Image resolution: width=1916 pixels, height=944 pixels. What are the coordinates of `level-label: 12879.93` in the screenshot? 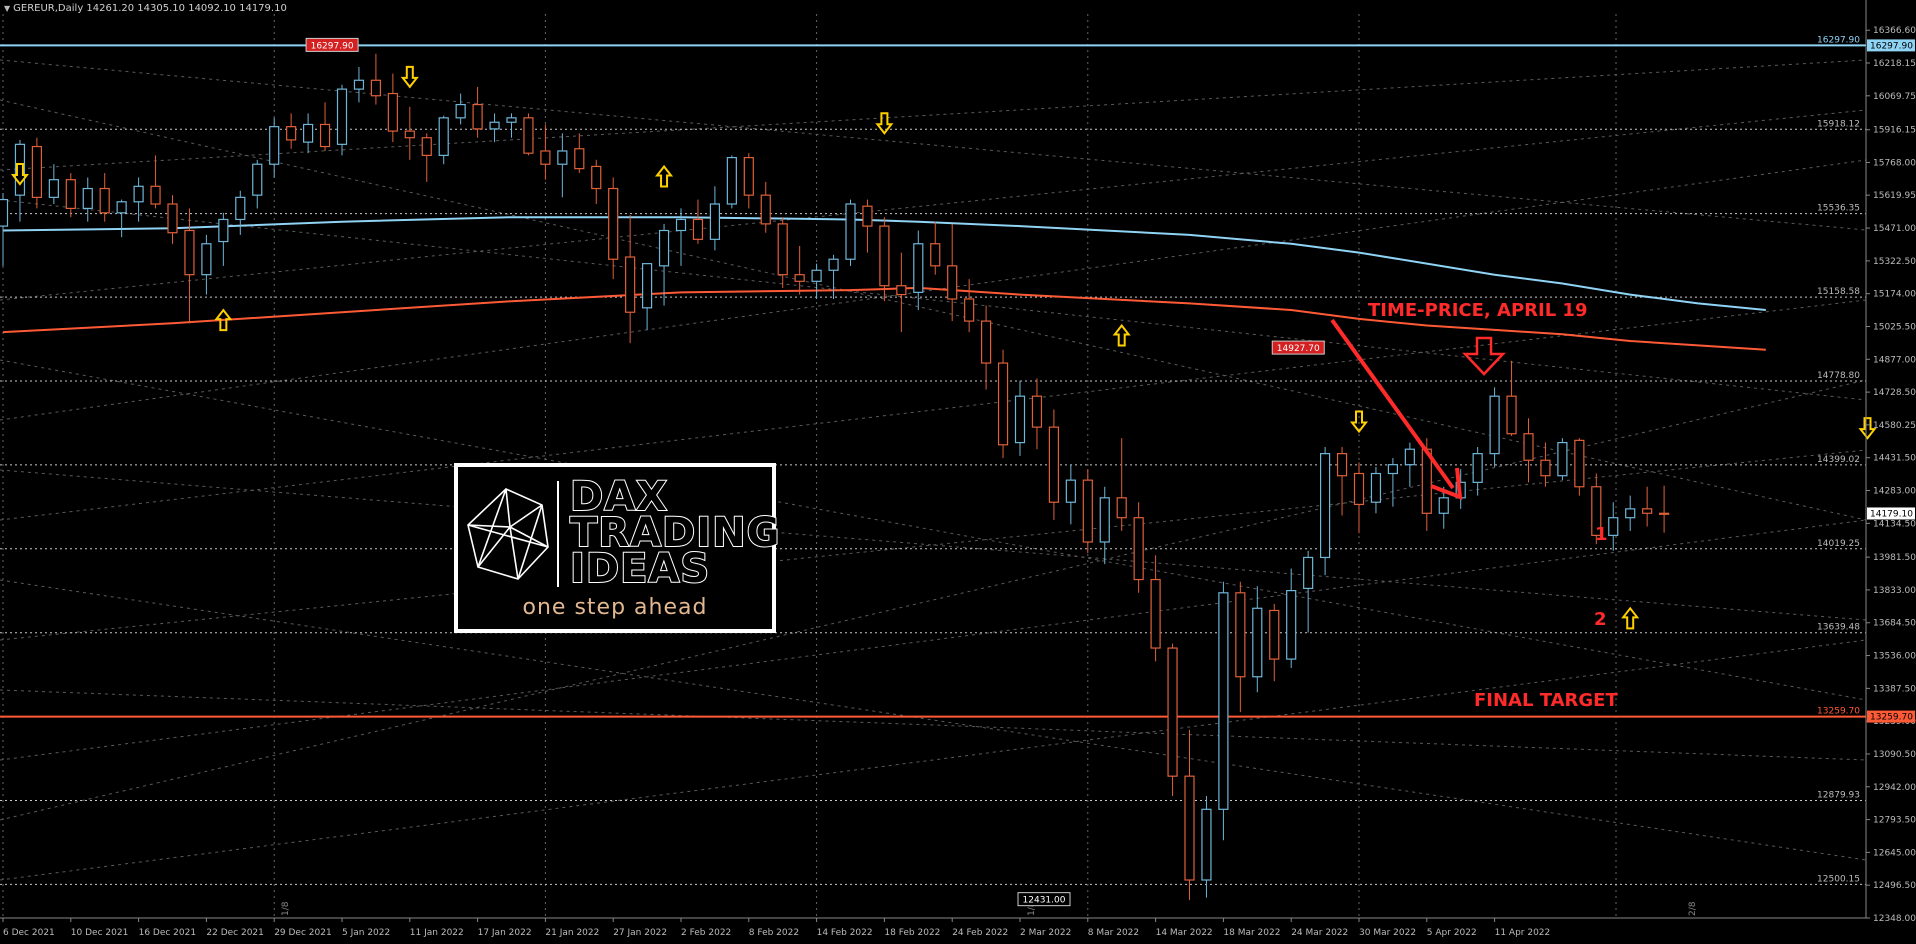 It's located at (1838, 795).